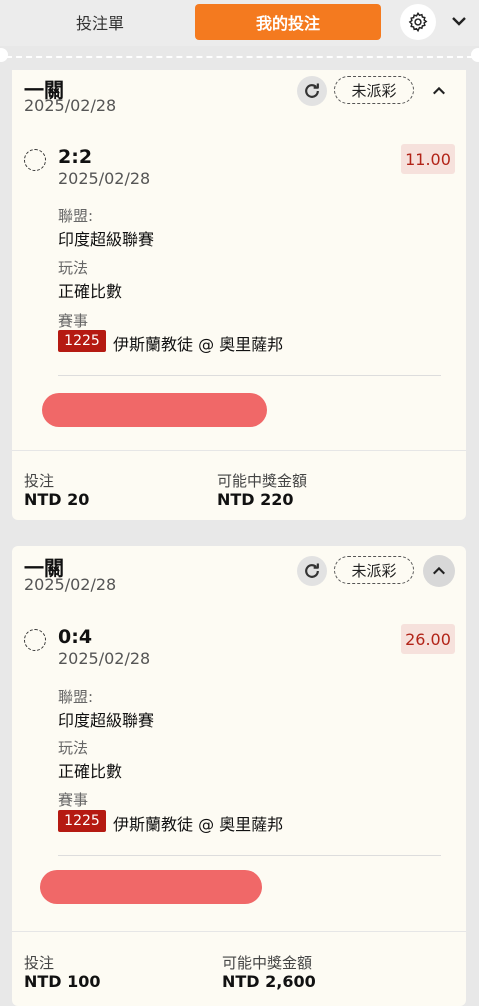 This screenshot has height=1006, width=479. I want to click on menu-toggle-button, so click(459, 21).